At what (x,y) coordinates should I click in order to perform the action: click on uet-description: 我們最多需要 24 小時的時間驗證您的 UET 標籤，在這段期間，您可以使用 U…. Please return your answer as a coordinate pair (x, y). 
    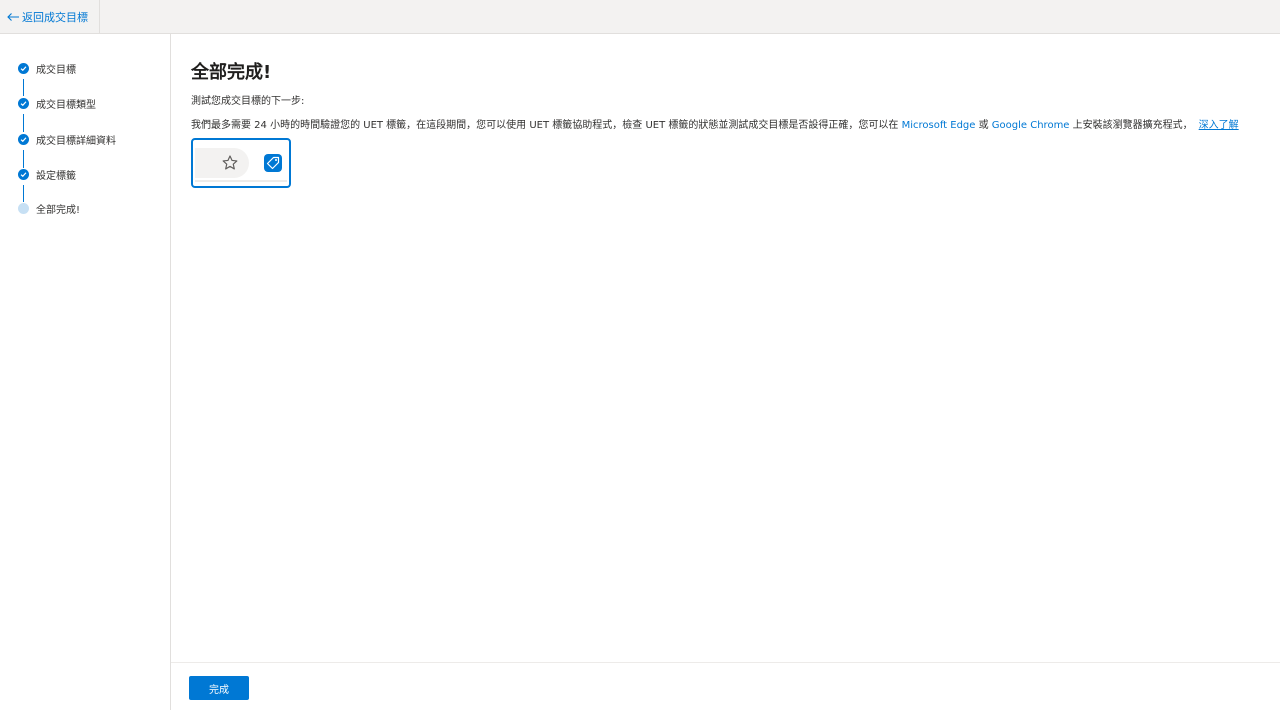
    Looking at the image, I should click on (728, 123).